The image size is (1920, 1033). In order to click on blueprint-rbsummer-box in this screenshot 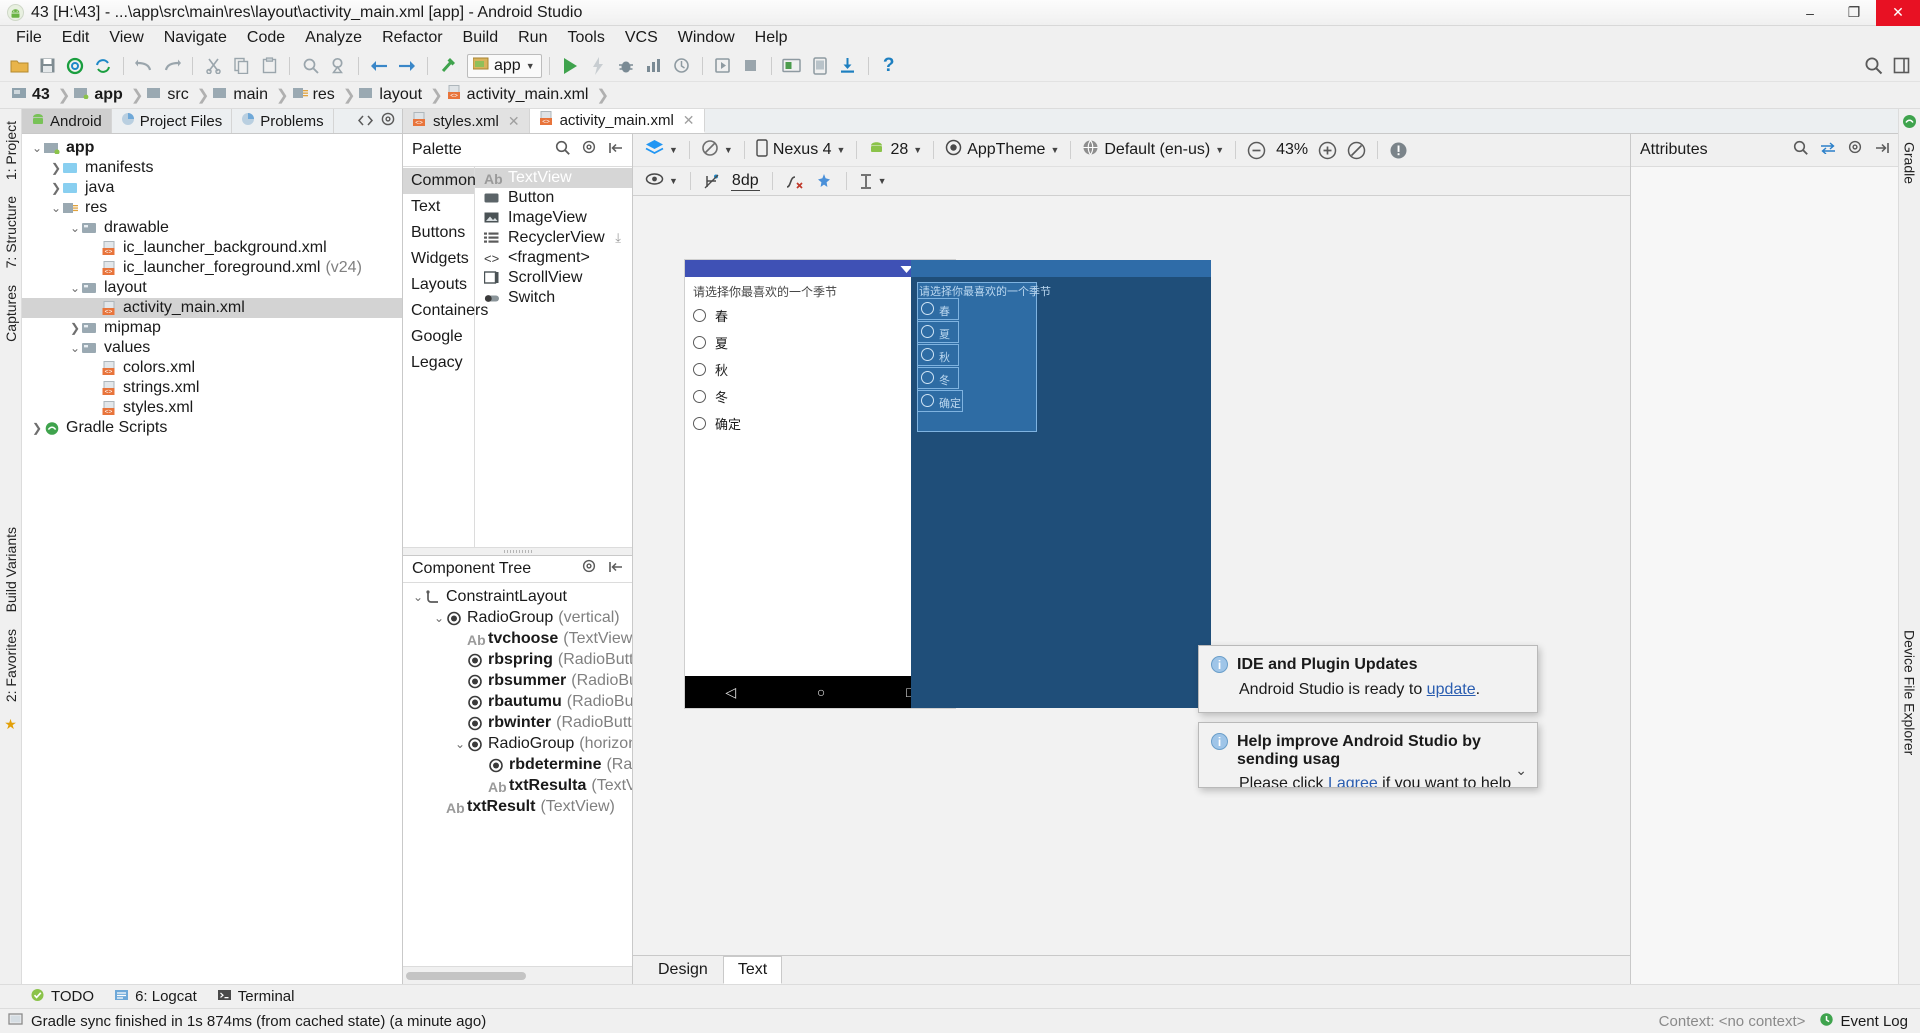, I will do `click(938, 332)`.